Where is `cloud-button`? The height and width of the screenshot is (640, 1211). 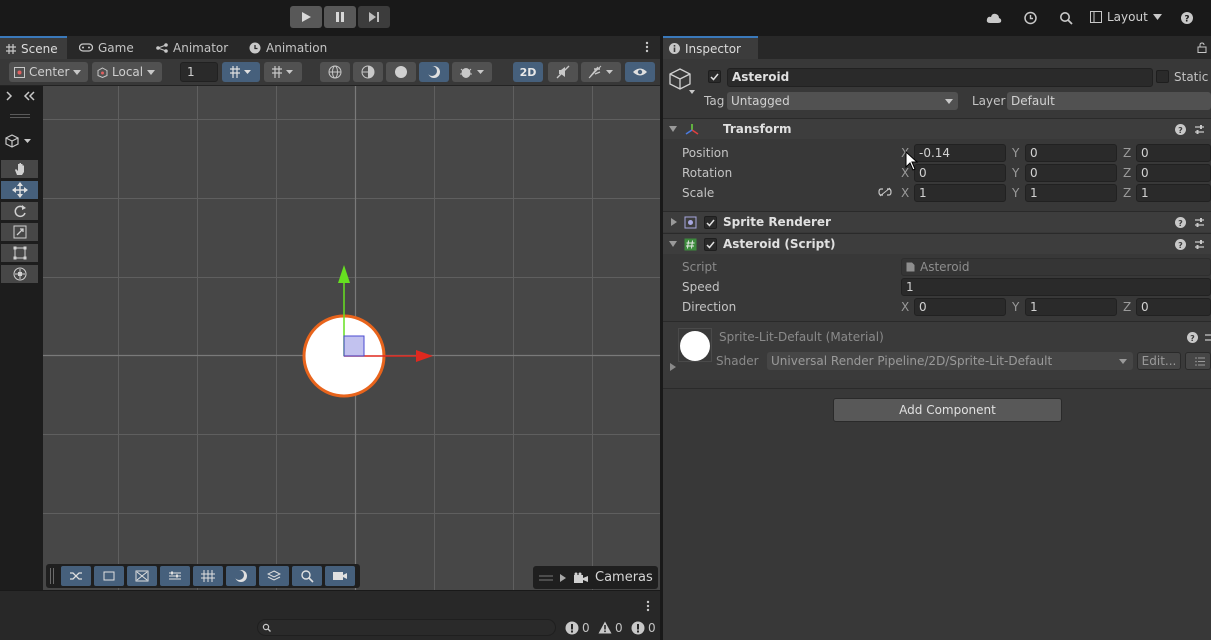
cloud-button is located at coordinates (994, 18).